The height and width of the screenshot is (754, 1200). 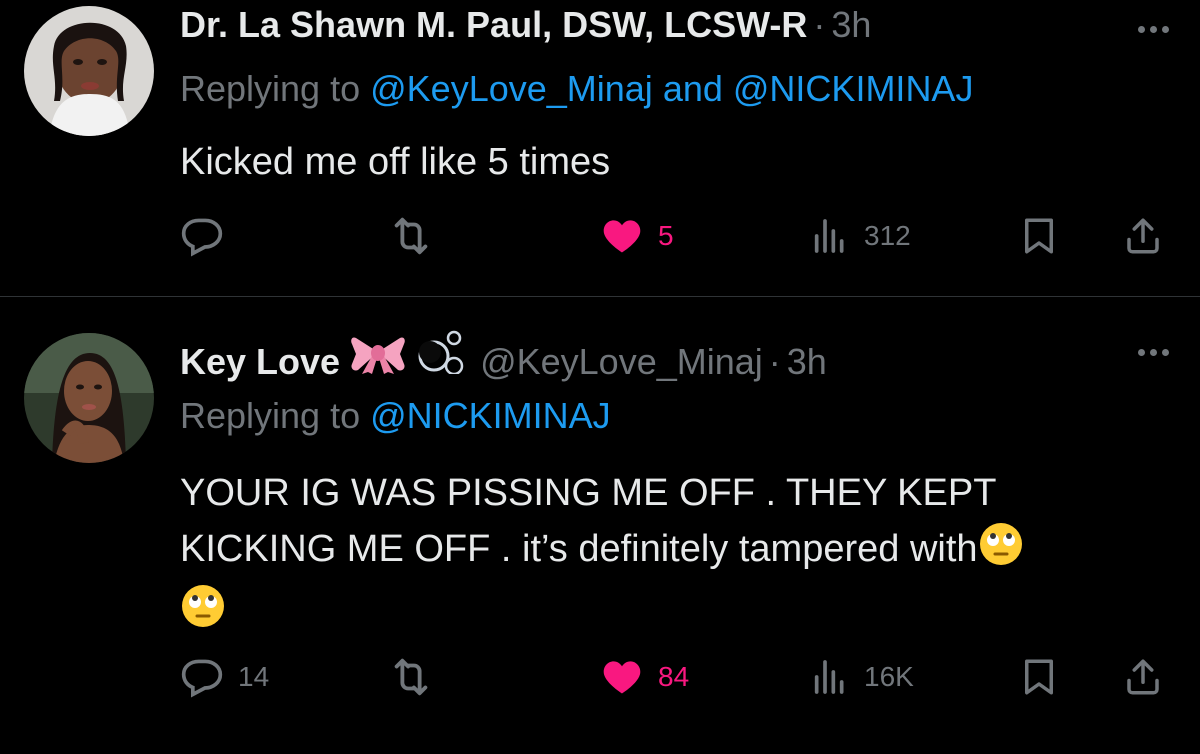 I want to click on author-name: Dr. La Shawn M. Paul, DSW, LCSW-R, so click(x=493, y=25).